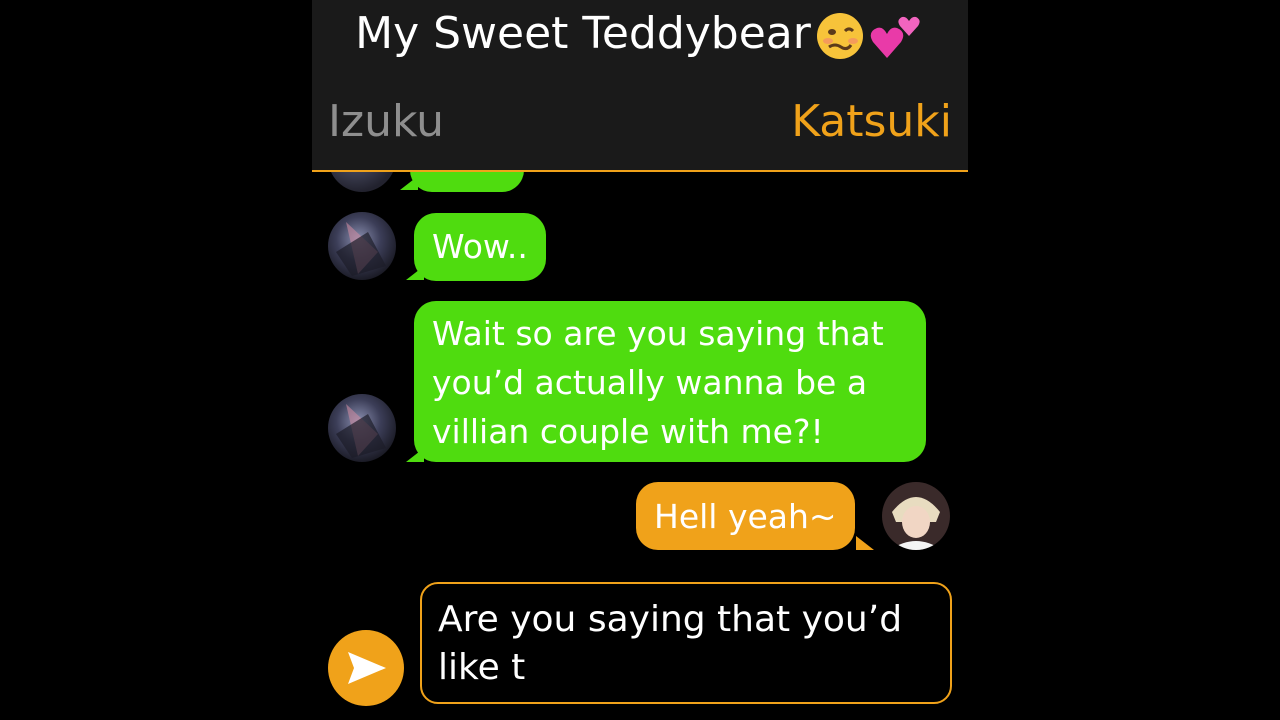 This screenshot has width=1280, height=720. Describe the element at coordinates (583, 33) in the screenshot. I see `chat-title-text: My Sweet Teddybear` at that location.